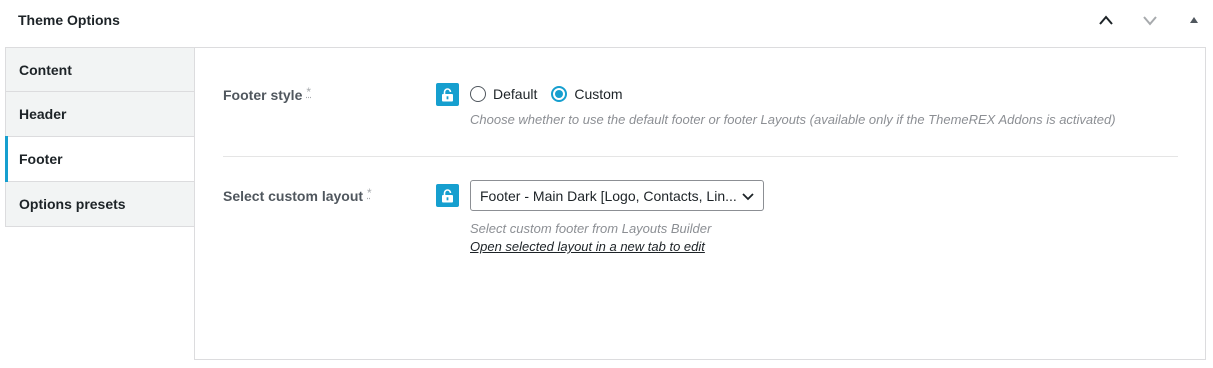 The height and width of the screenshot is (368, 1213). Describe the element at coordinates (100, 114) in the screenshot. I see `tab-header: Header` at that location.